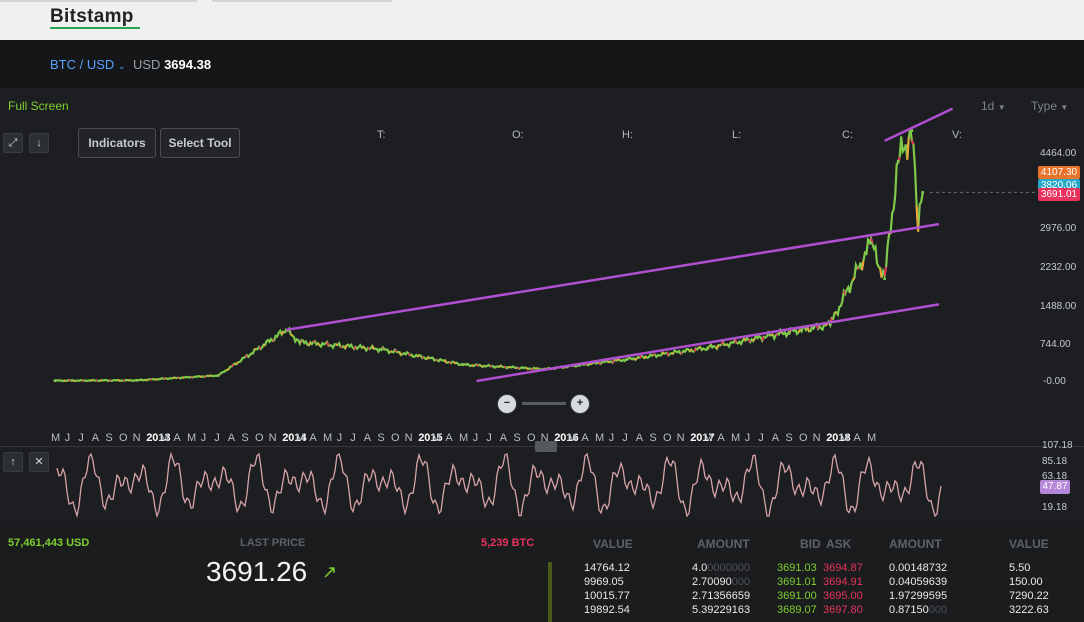 The width and height of the screenshot is (1084, 622). What do you see at coordinates (797, 582) in the screenshot?
I see `orderbook-value: 3691.01` at bounding box center [797, 582].